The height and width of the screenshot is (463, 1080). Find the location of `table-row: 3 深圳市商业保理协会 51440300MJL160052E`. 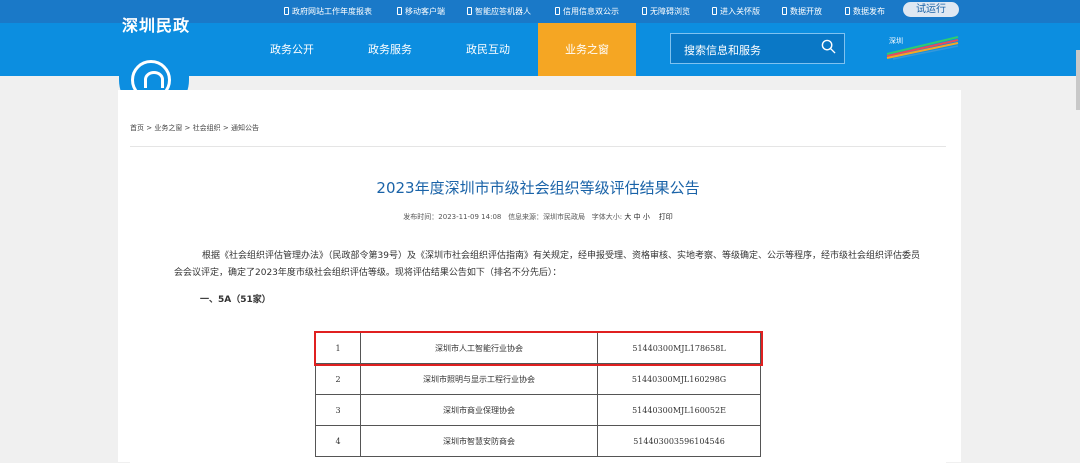

table-row: 3 深圳市商业保理协会 51440300MJL160052E is located at coordinates (538, 410).